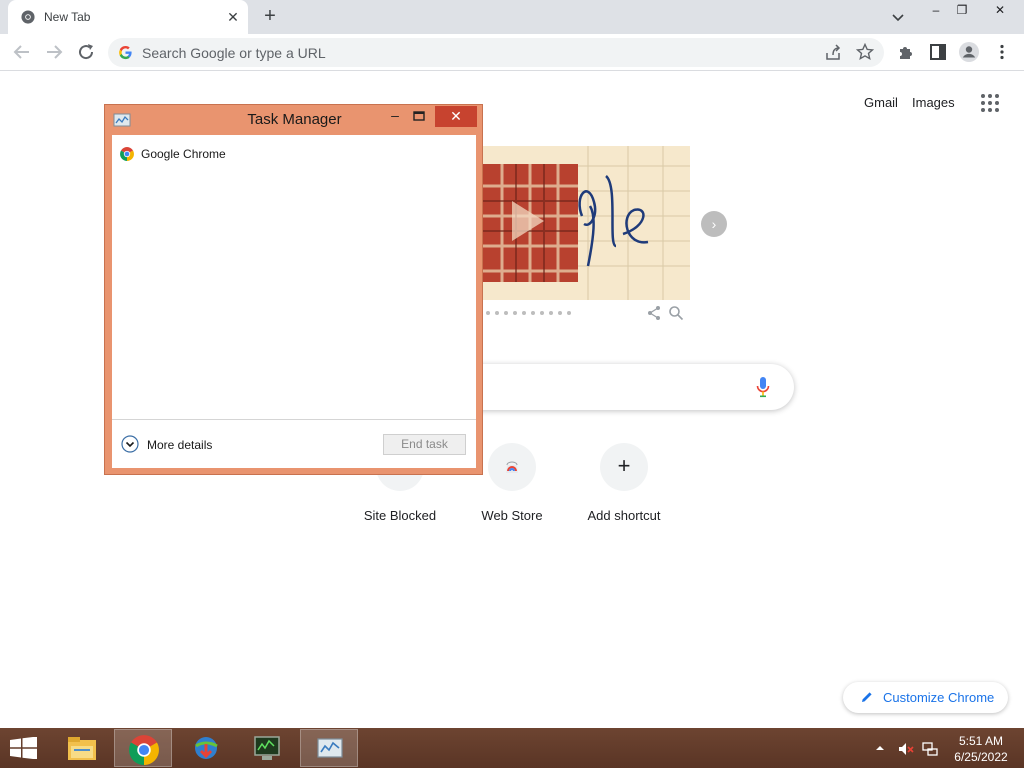 The width and height of the screenshot is (1024, 768). I want to click on restore-window-button: ❐, so click(962, 11).